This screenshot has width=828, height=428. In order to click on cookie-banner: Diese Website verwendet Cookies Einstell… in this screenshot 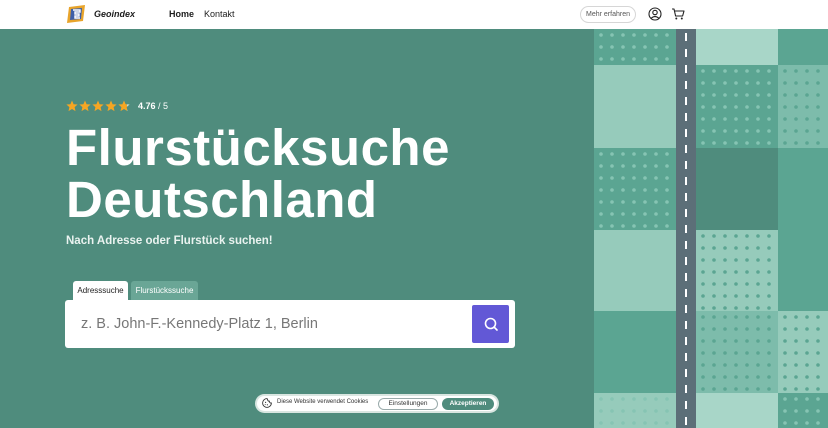, I will do `click(377, 403)`.